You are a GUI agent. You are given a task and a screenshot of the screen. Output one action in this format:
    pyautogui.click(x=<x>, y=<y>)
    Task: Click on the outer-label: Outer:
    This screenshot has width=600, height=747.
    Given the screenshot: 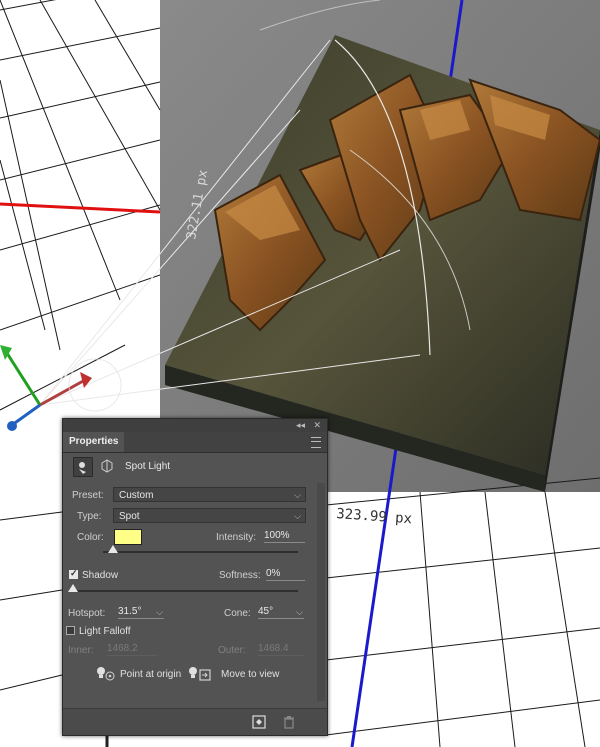 What is the action you would take?
    pyautogui.click(x=232, y=650)
    